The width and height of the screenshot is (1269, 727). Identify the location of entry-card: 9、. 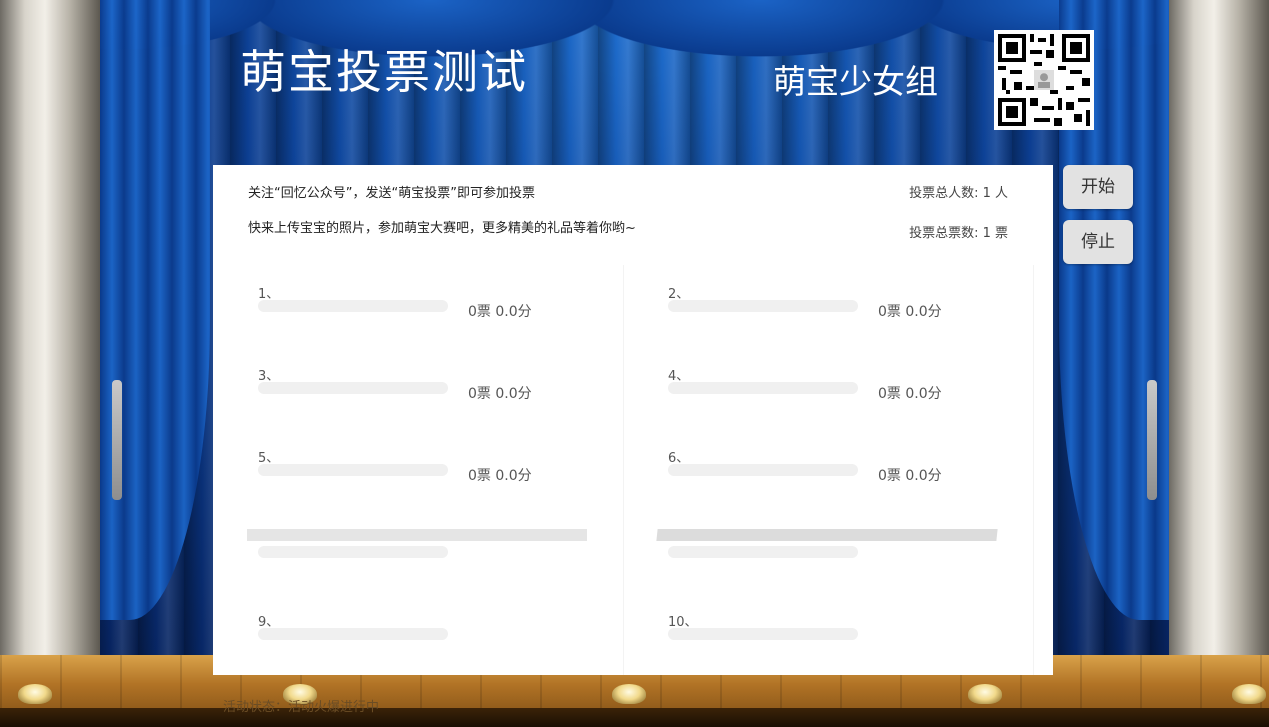
(428, 634).